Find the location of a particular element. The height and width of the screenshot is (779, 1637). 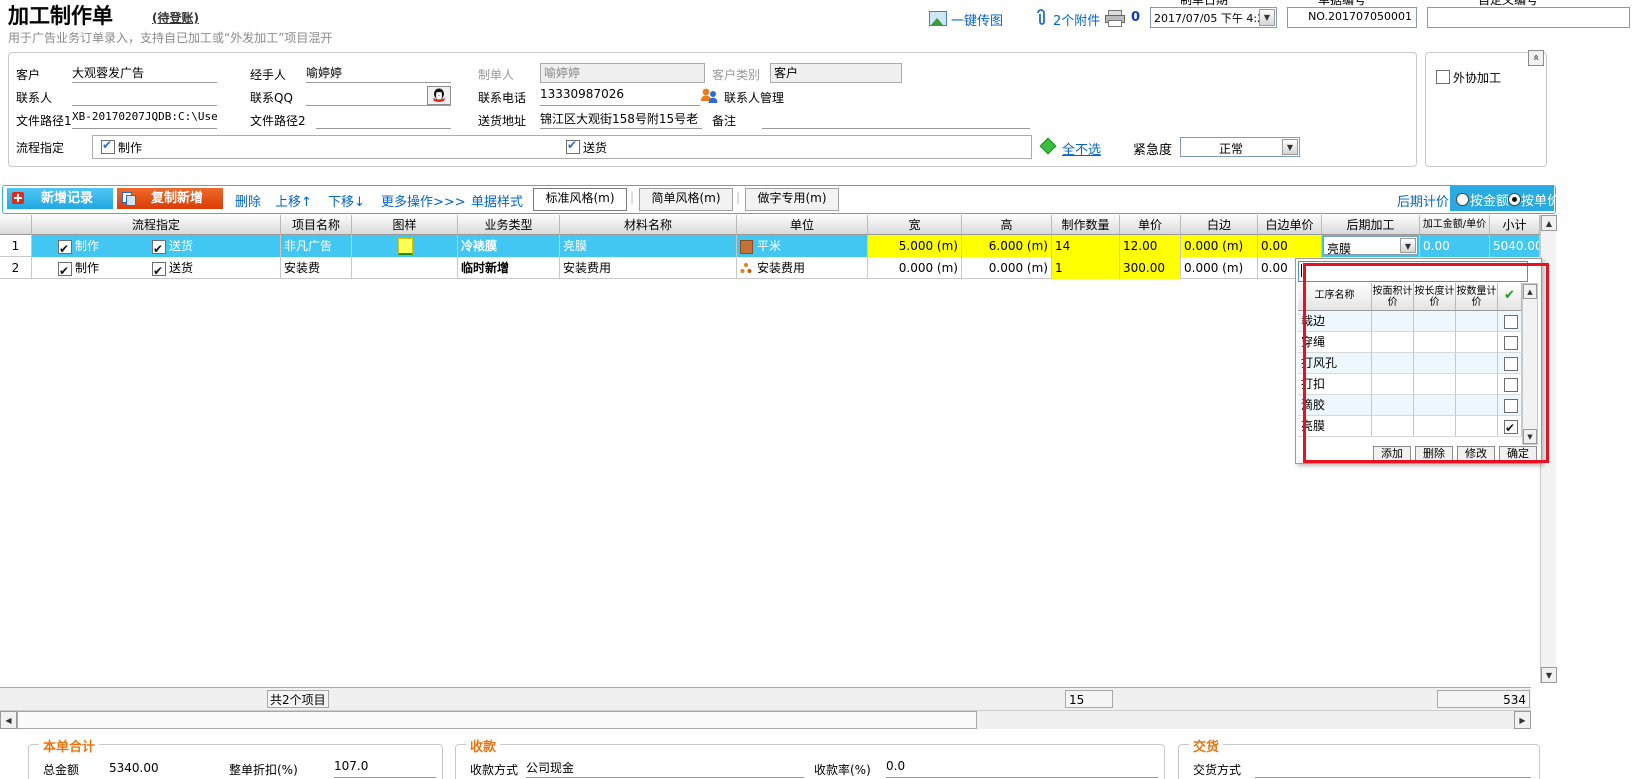

price-cell: 300.00 is located at coordinates (1150, 268).